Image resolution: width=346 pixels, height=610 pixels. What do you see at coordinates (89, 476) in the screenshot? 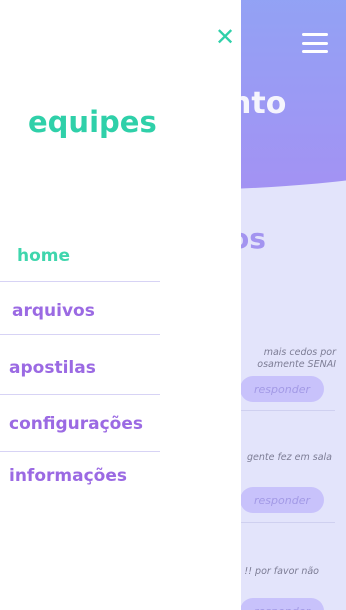
I see `nav-item-informacoes: informações` at bounding box center [89, 476].